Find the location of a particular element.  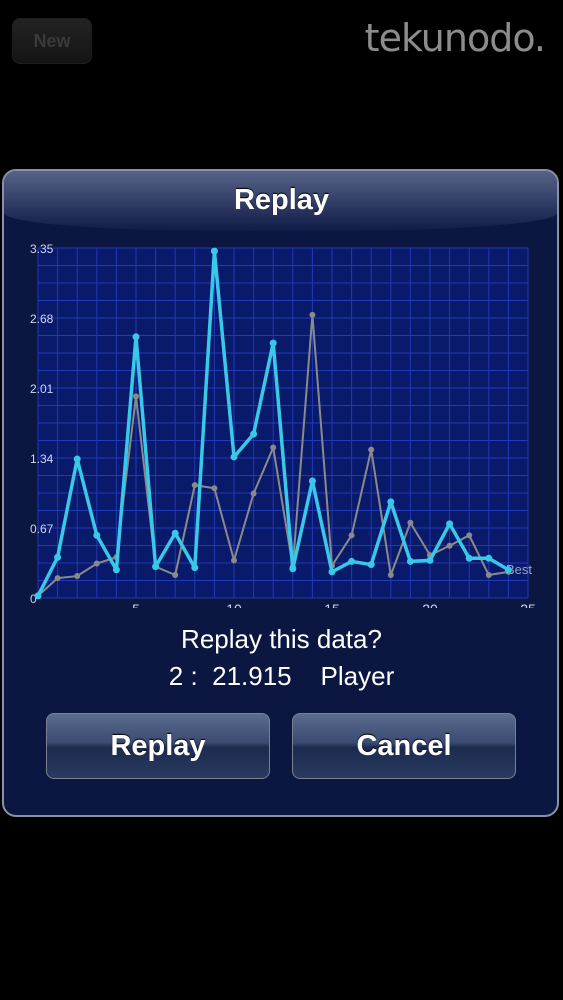

y-tick-label: 1.34 is located at coordinates (42, 459).